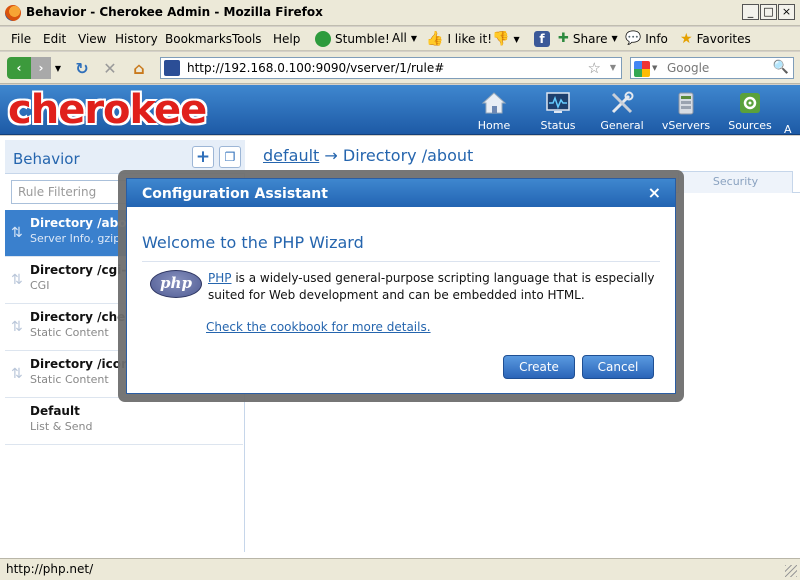 The width and height of the screenshot is (800, 580). I want to click on reload-icon: ↻, so click(82, 68).